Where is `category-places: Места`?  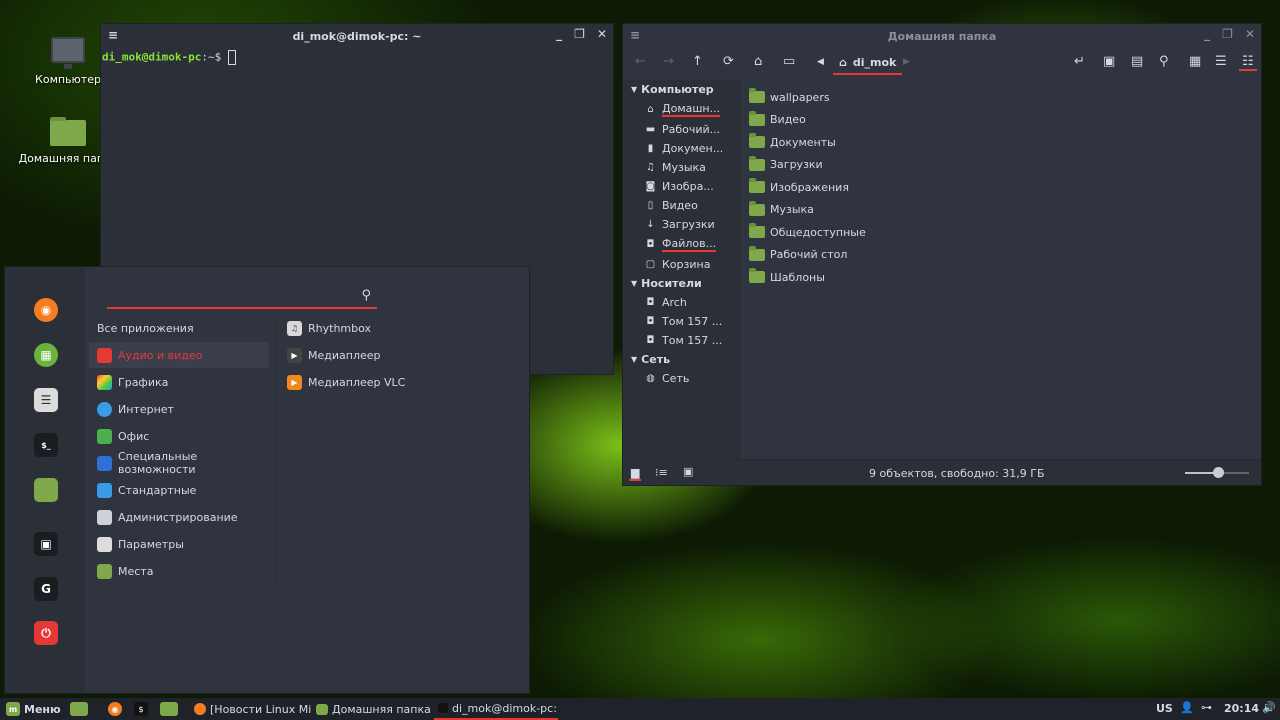
category-places: Места is located at coordinates (179, 571).